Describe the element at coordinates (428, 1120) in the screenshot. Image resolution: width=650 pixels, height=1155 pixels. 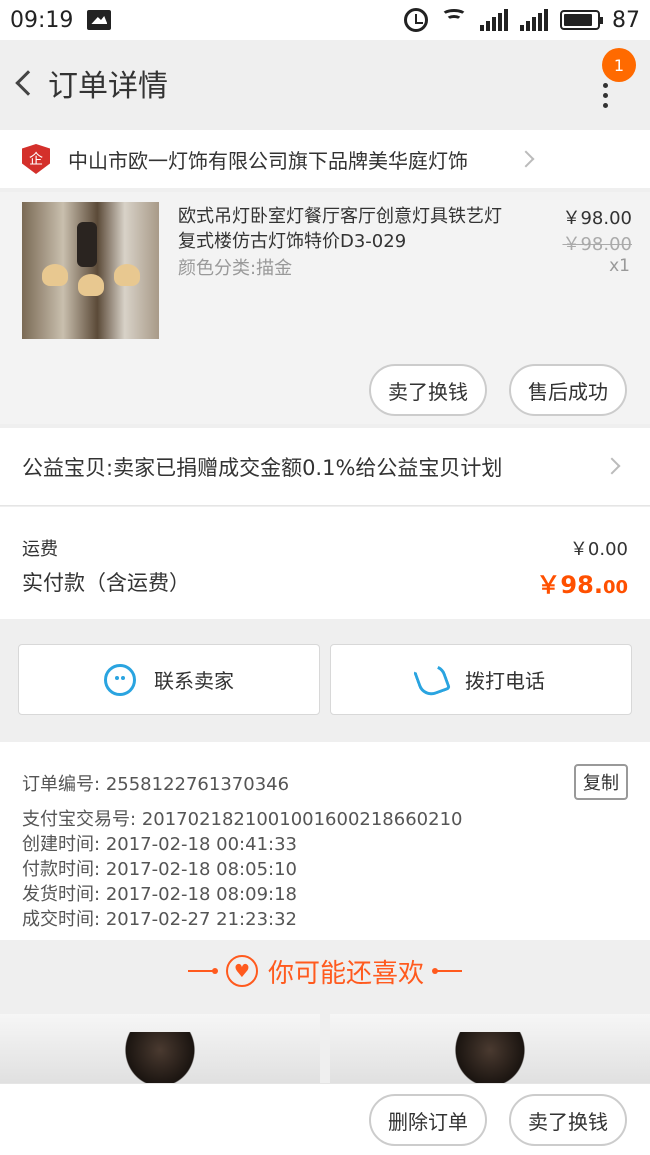
I see `delete-order-button: 删除订单` at that location.